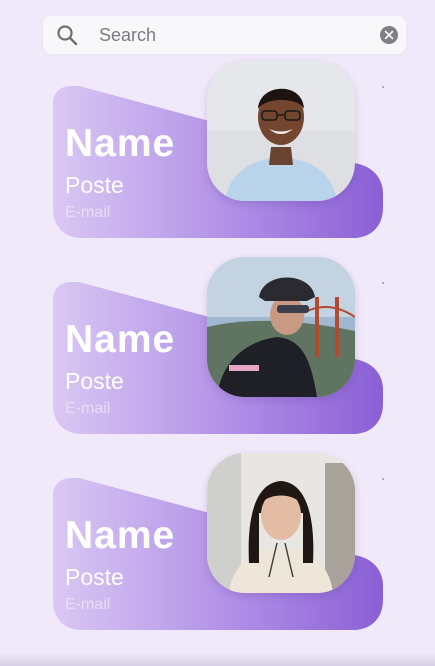  What do you see at coordinates (389, 35) in the screenshot?
I see `clear-icon` at bounding box center [389, 35].